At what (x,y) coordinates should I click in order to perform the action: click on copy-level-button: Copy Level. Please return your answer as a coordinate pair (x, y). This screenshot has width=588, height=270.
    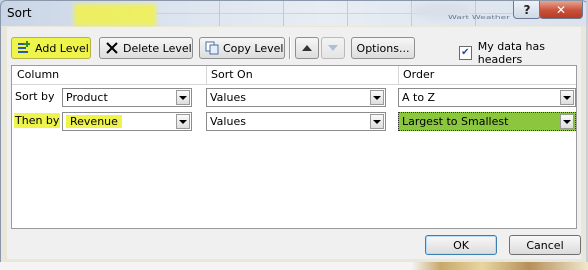
    Looking at the image, I should click on (242, 48).